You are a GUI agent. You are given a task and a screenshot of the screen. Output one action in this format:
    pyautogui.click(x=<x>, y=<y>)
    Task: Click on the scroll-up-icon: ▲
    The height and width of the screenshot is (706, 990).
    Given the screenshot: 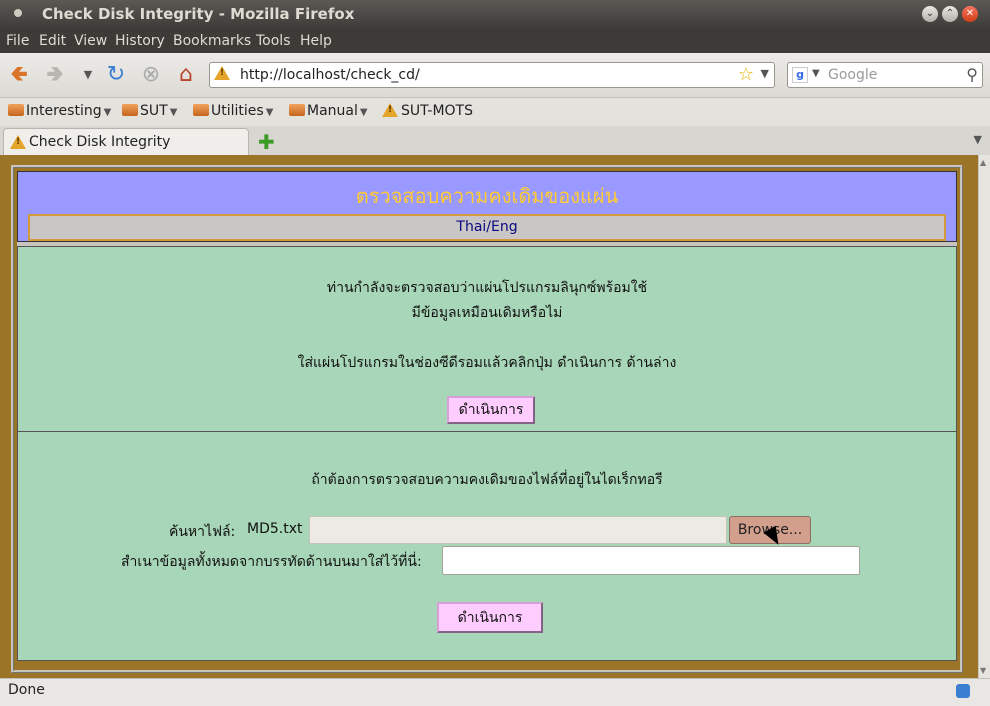 What is the action you would take?
    pyautogui.click(x=983, y=162)
    